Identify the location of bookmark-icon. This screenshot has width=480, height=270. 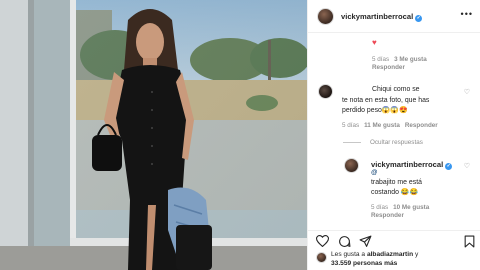
(469, 241).